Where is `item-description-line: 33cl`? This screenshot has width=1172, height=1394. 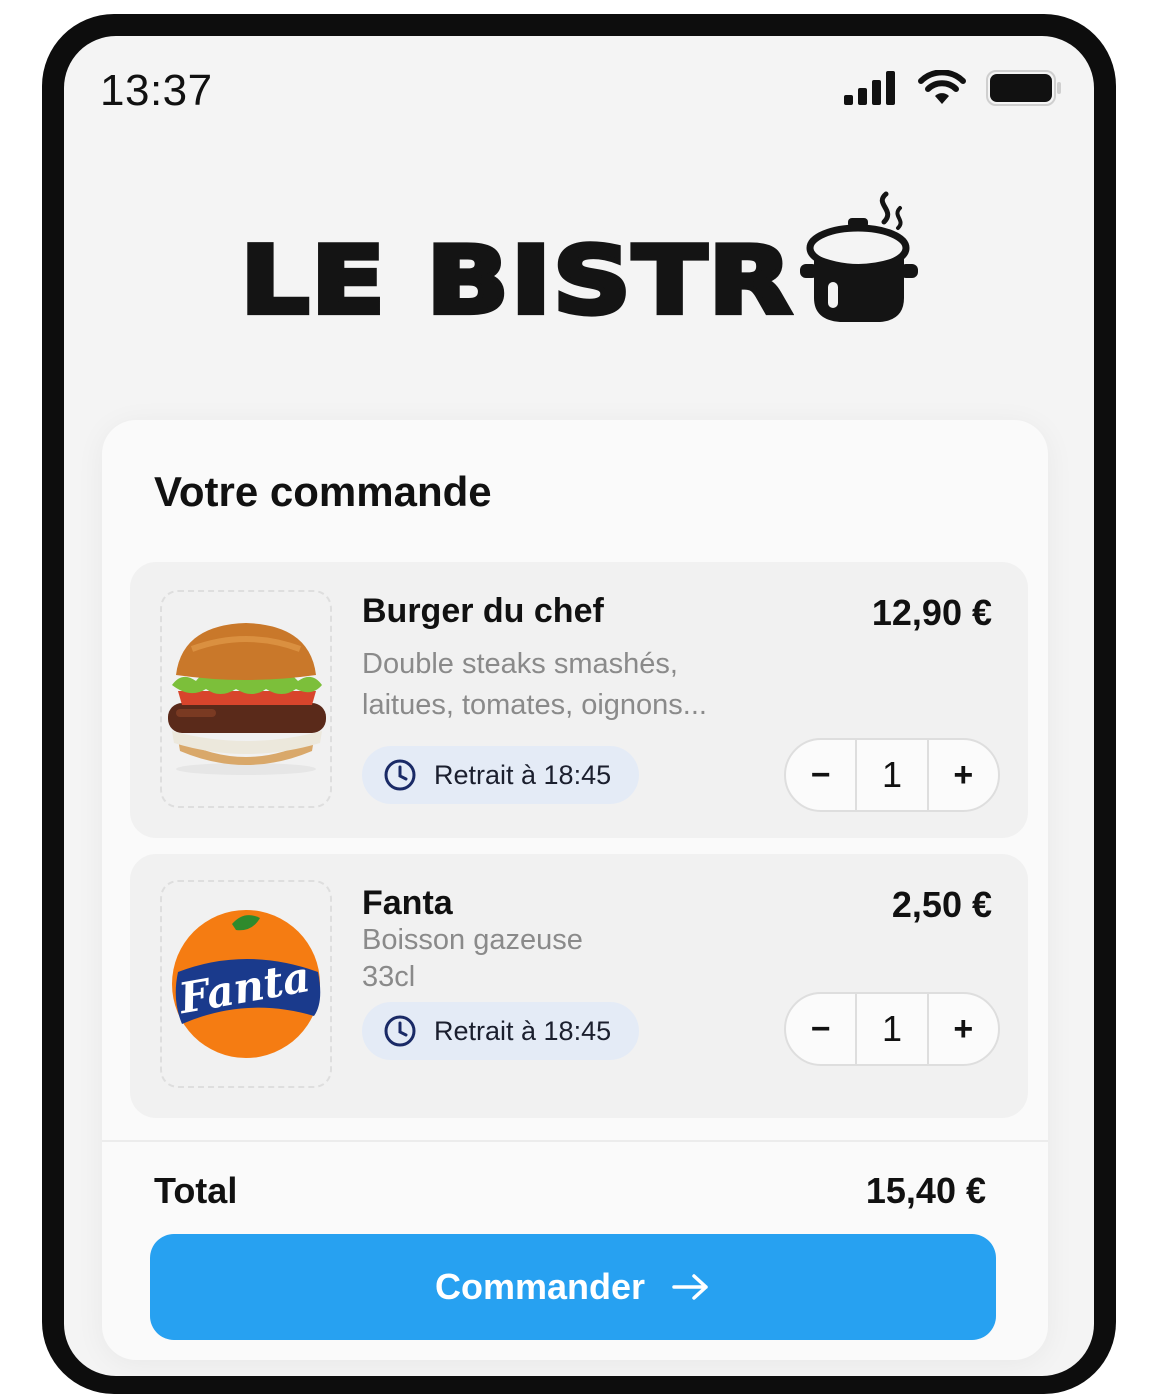
item-description-line: 33cl is located at coordinates (389, 977).